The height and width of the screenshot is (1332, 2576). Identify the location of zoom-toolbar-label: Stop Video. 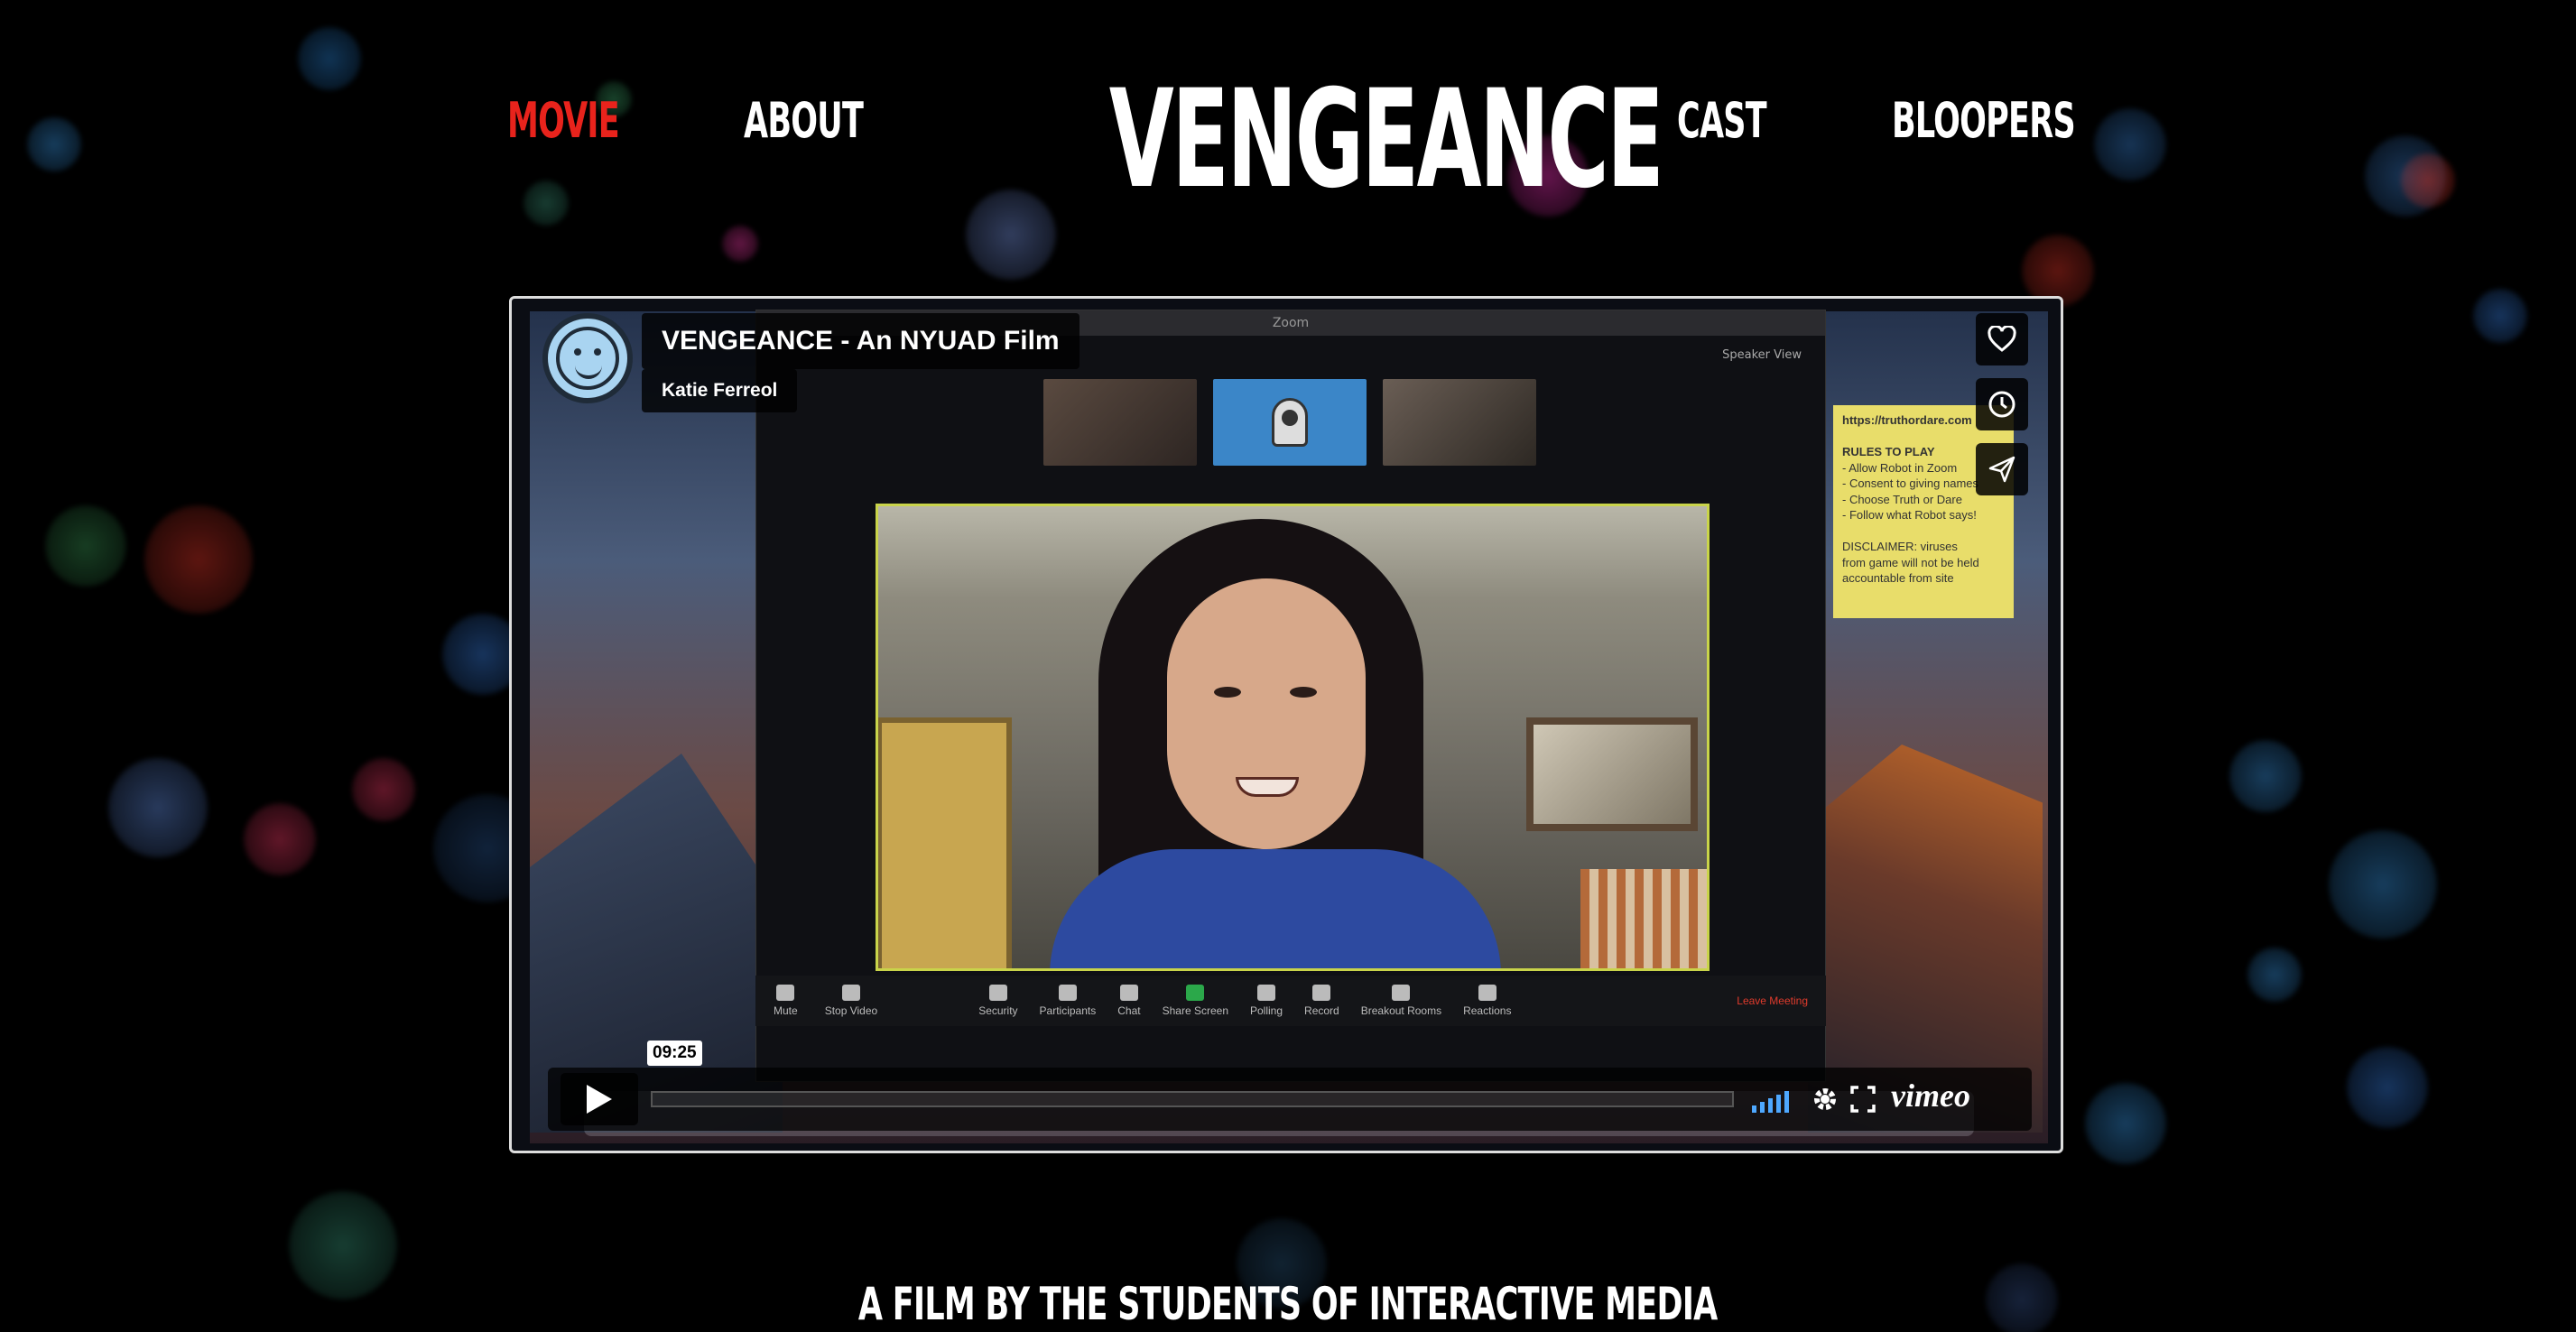
(851, 1011).